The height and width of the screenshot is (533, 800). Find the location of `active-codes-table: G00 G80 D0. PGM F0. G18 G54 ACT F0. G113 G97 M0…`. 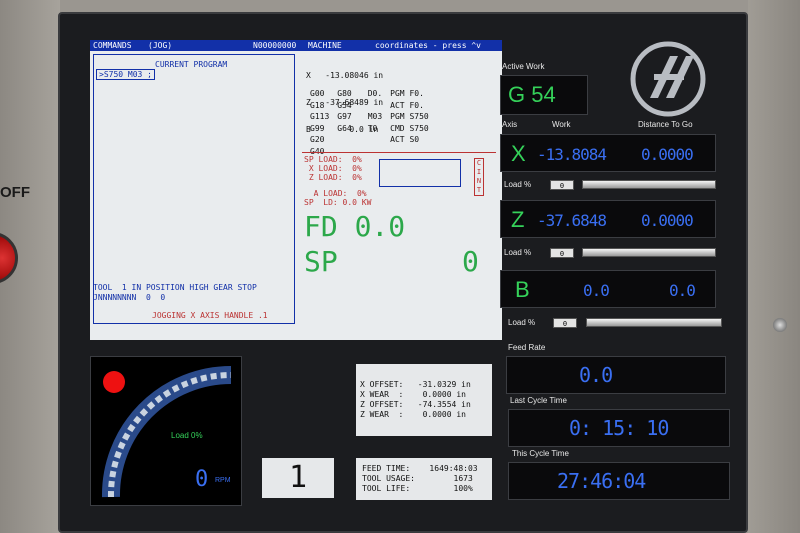

active-codes-table: G00 G80 D0. PGM F0. G18 G54 ACT F0. G113 G97 M0… is located at coordinates (372, 122).